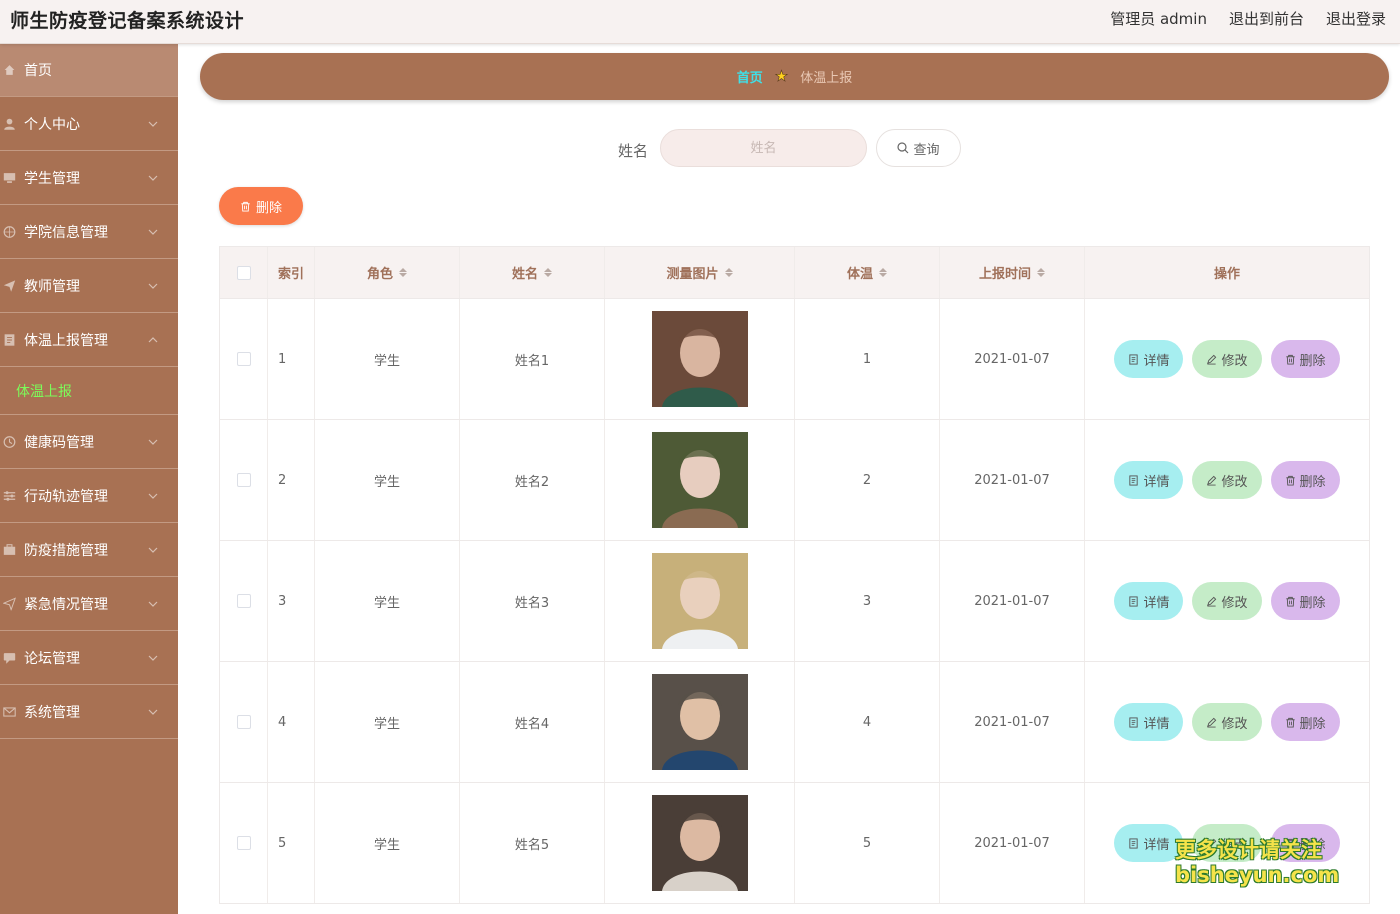 This screenshot has width=1400, height=914. What do you see at coordinates (268, 208) in the screenshot?
I see `bulk-delete-label: 删除` at bounding box center [268, 208].